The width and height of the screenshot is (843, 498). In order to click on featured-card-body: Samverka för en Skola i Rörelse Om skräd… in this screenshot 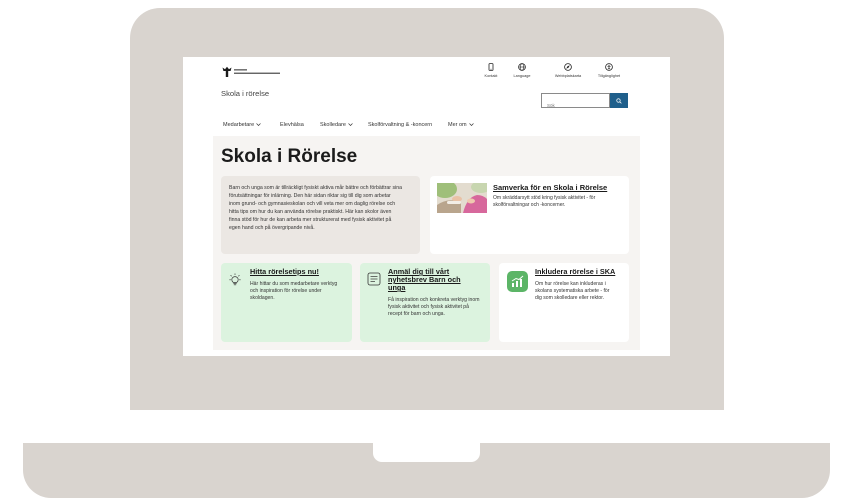, I will do `click(555, 196)`.